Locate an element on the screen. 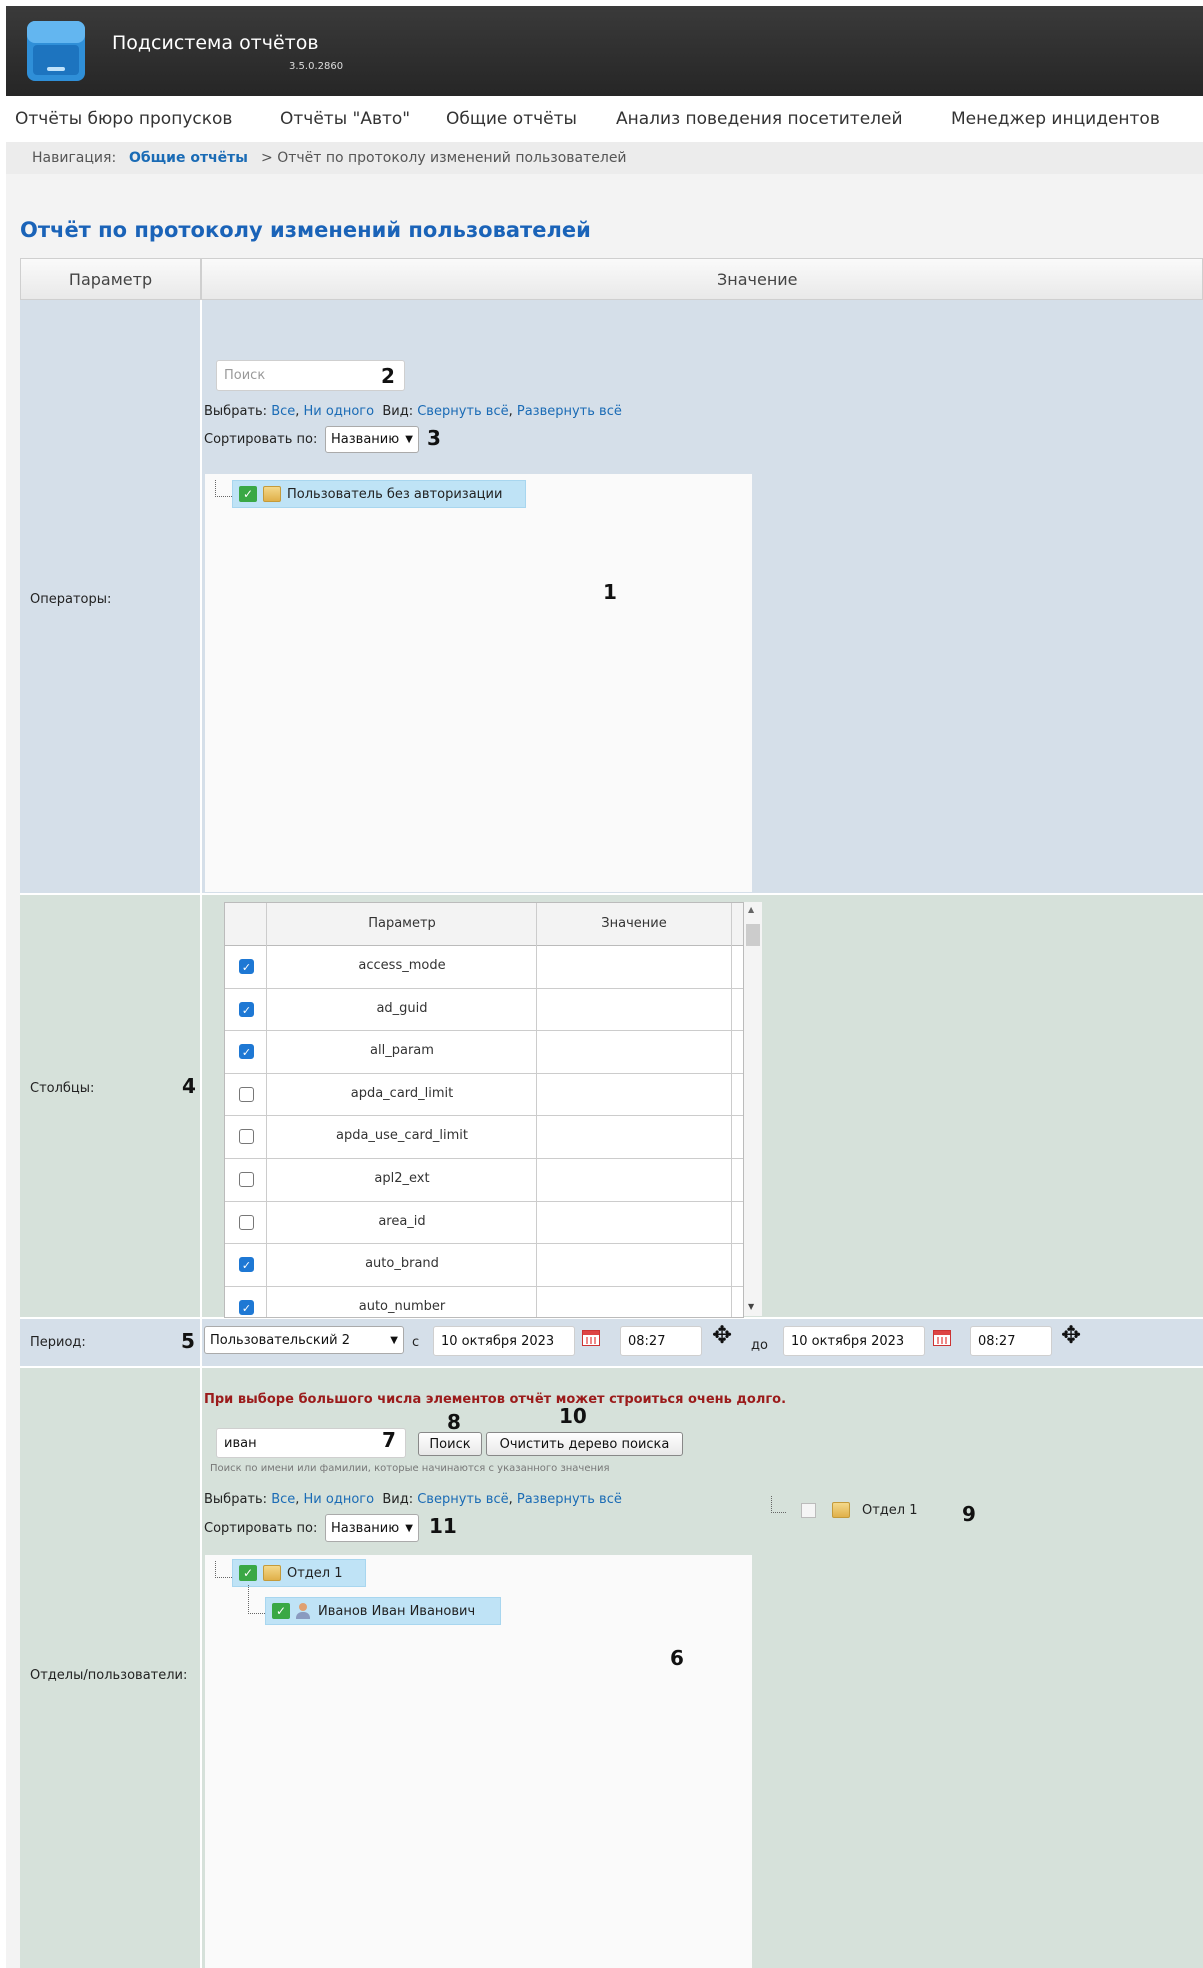 This screenshot has height=1968, width=1203. breadcrumb-label: Навигация: is located at coordinates (74, 158).